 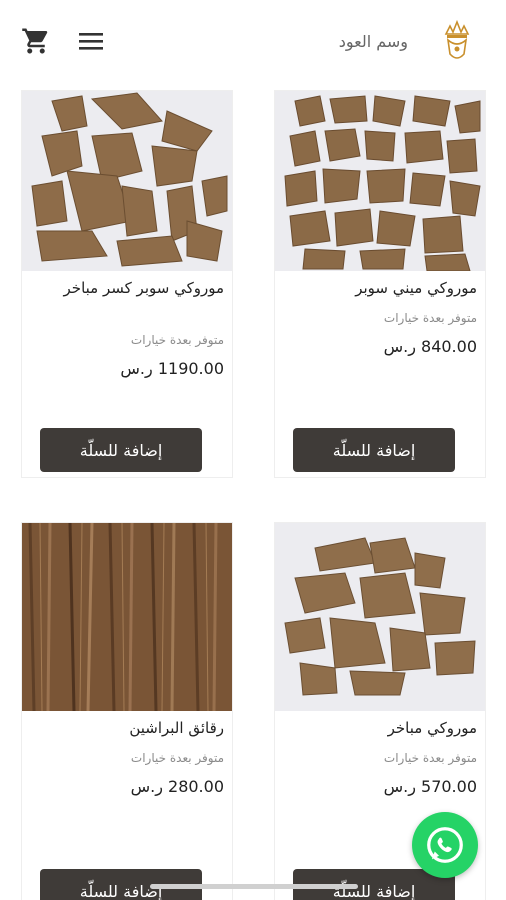 I want to click on product-price: 1190.00 ر.س, so click(x=172, y=368).